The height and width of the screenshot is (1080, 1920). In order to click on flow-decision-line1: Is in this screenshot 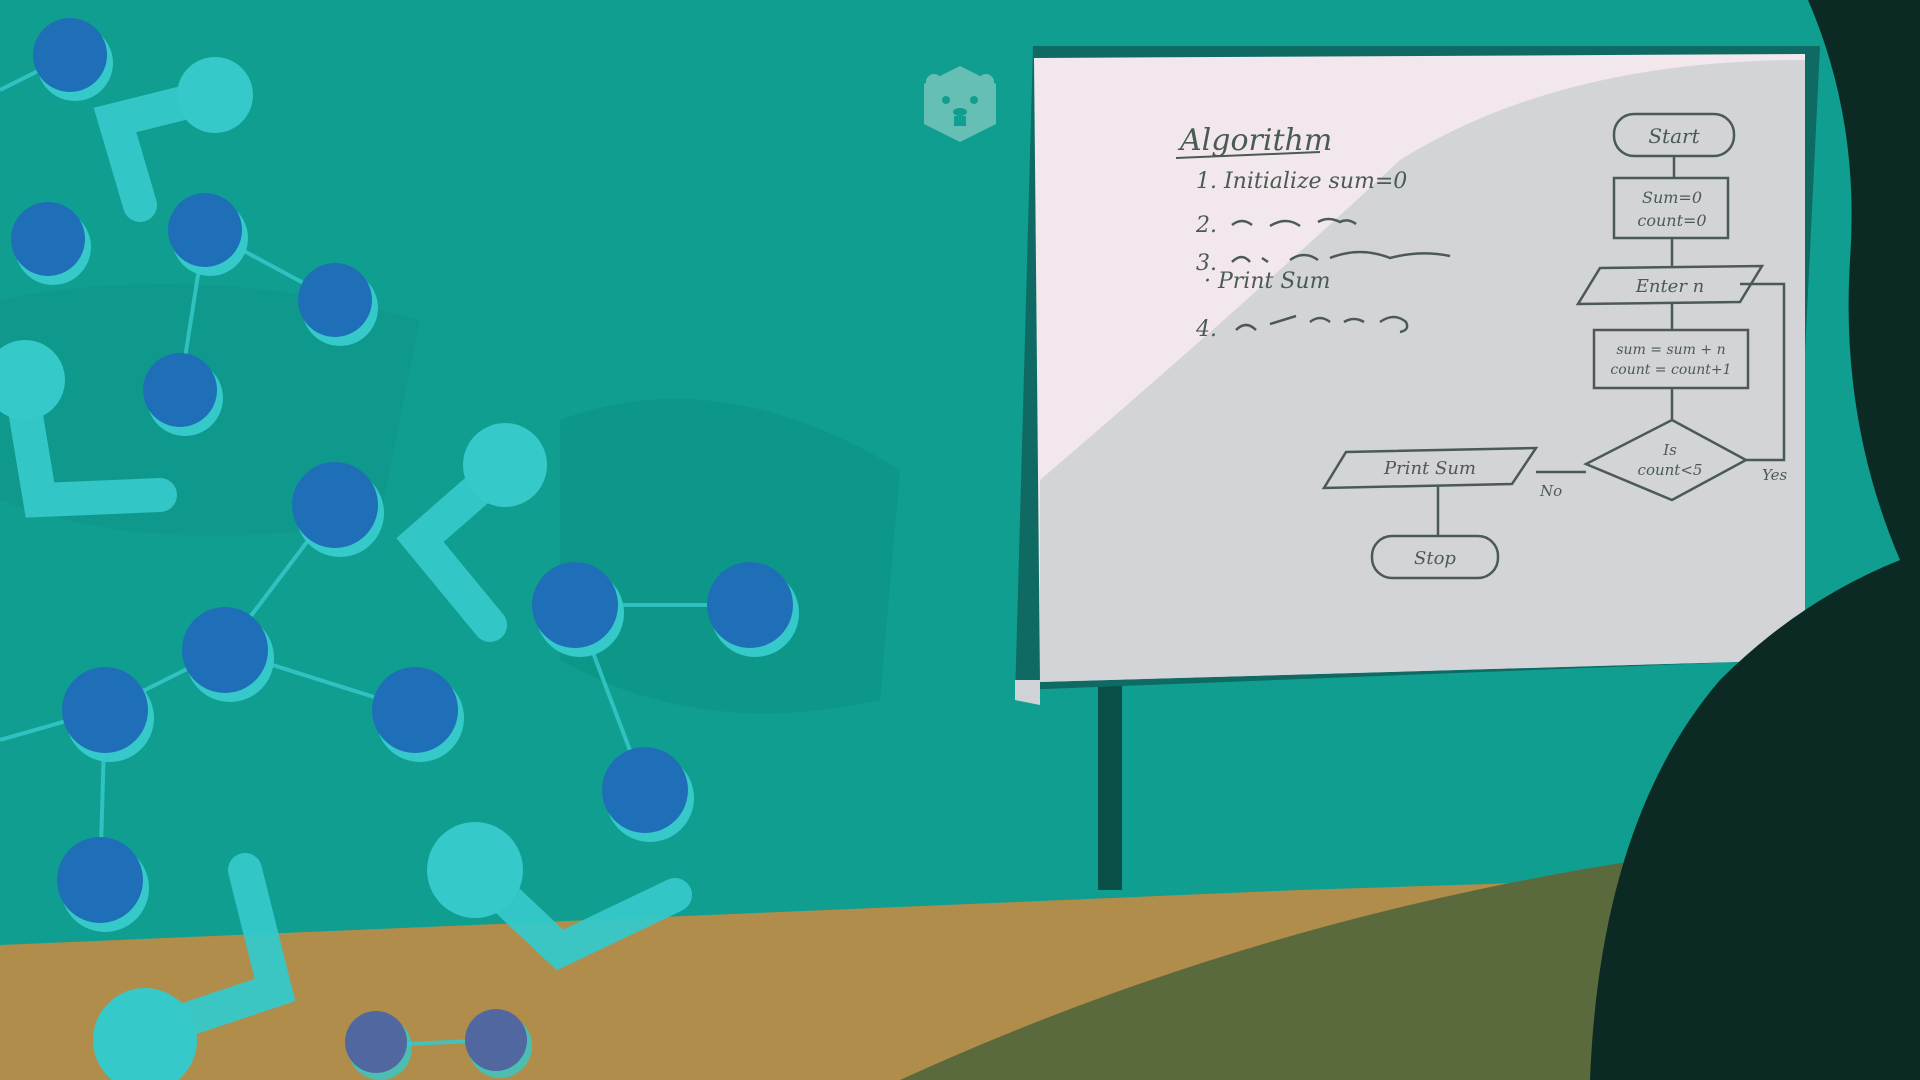, I will do `click(1669, 450)`.